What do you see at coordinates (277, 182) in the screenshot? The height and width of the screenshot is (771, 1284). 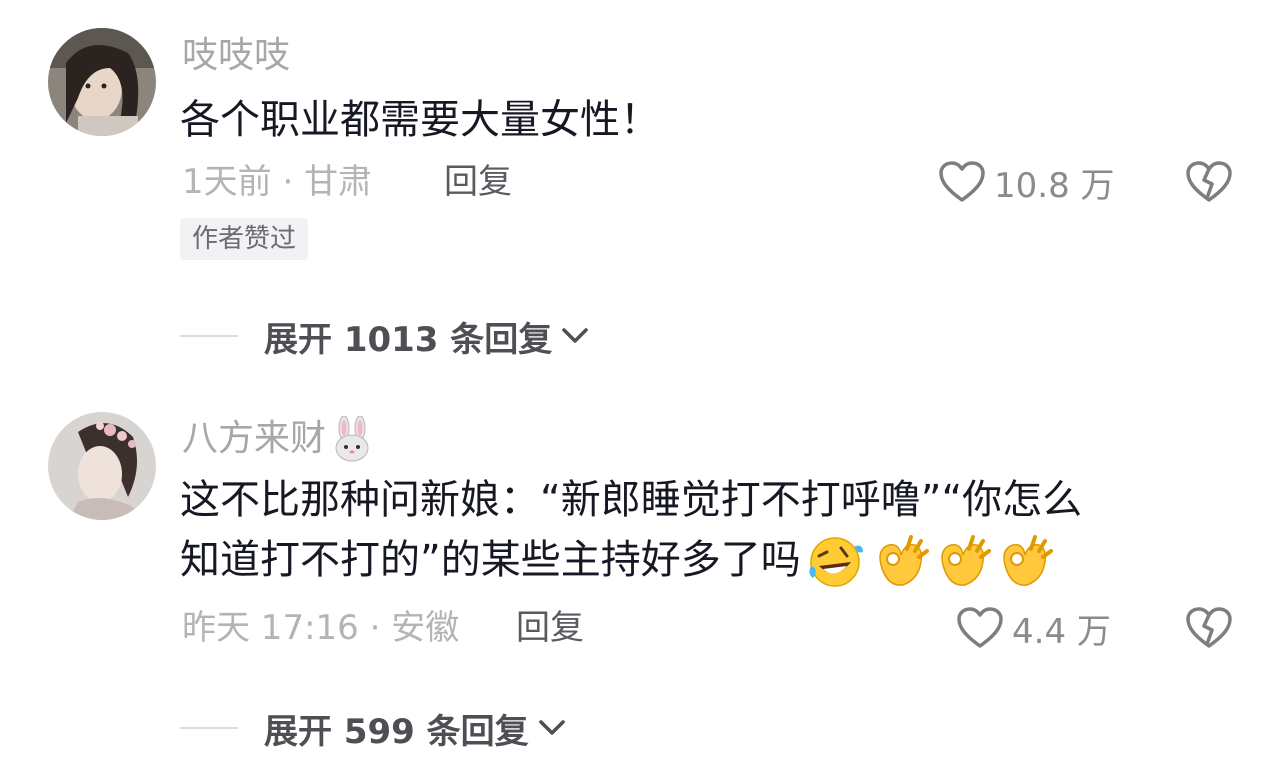 I see `comment-meta: 1天前 · 甘肃` at bounding box center [277, 182].